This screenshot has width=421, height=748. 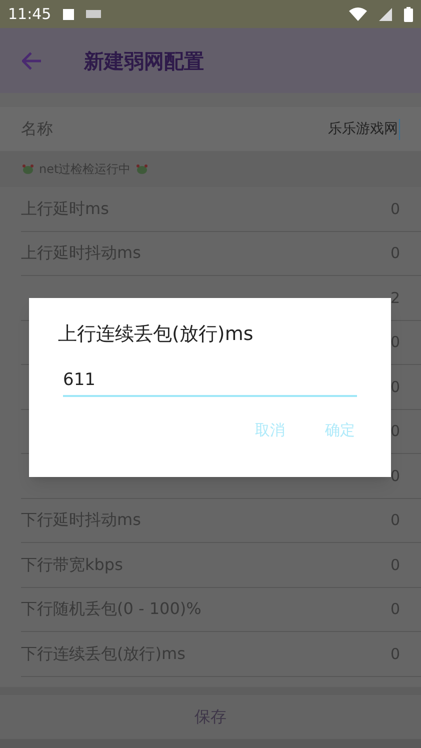 I want to click on toolbar-title: 新建弱网配置, so click(x=144, y=61).